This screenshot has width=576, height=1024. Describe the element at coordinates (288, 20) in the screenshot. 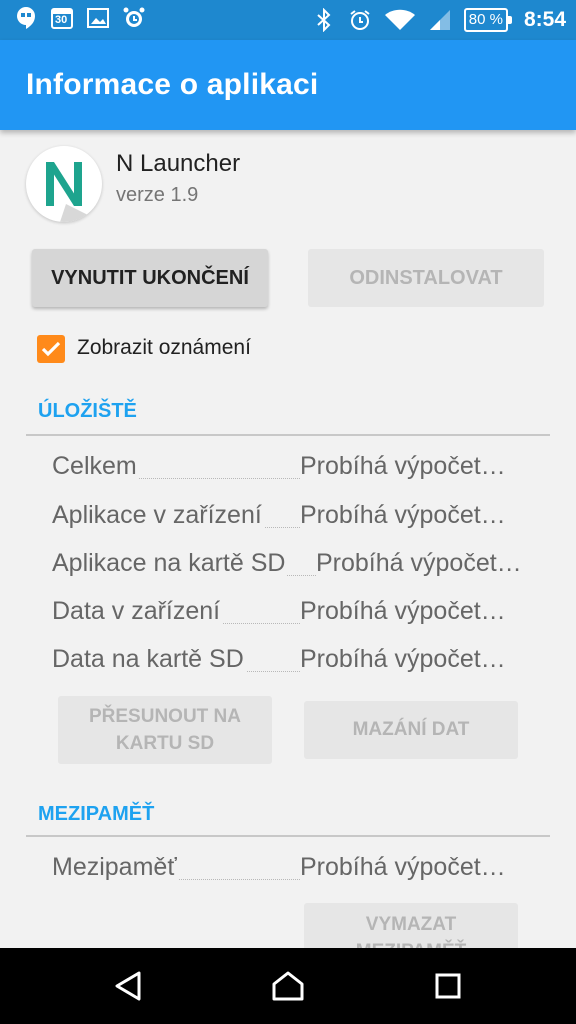

I see `status-bar: 30 80 % 8:54` at that location.